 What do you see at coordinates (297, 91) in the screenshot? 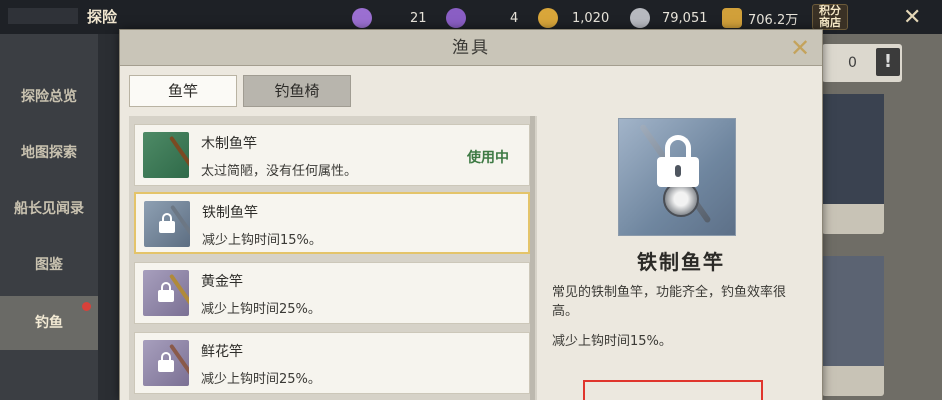
I see `tab-fishing-chair: 钓鱼椅` at bounding box center [297, 91].